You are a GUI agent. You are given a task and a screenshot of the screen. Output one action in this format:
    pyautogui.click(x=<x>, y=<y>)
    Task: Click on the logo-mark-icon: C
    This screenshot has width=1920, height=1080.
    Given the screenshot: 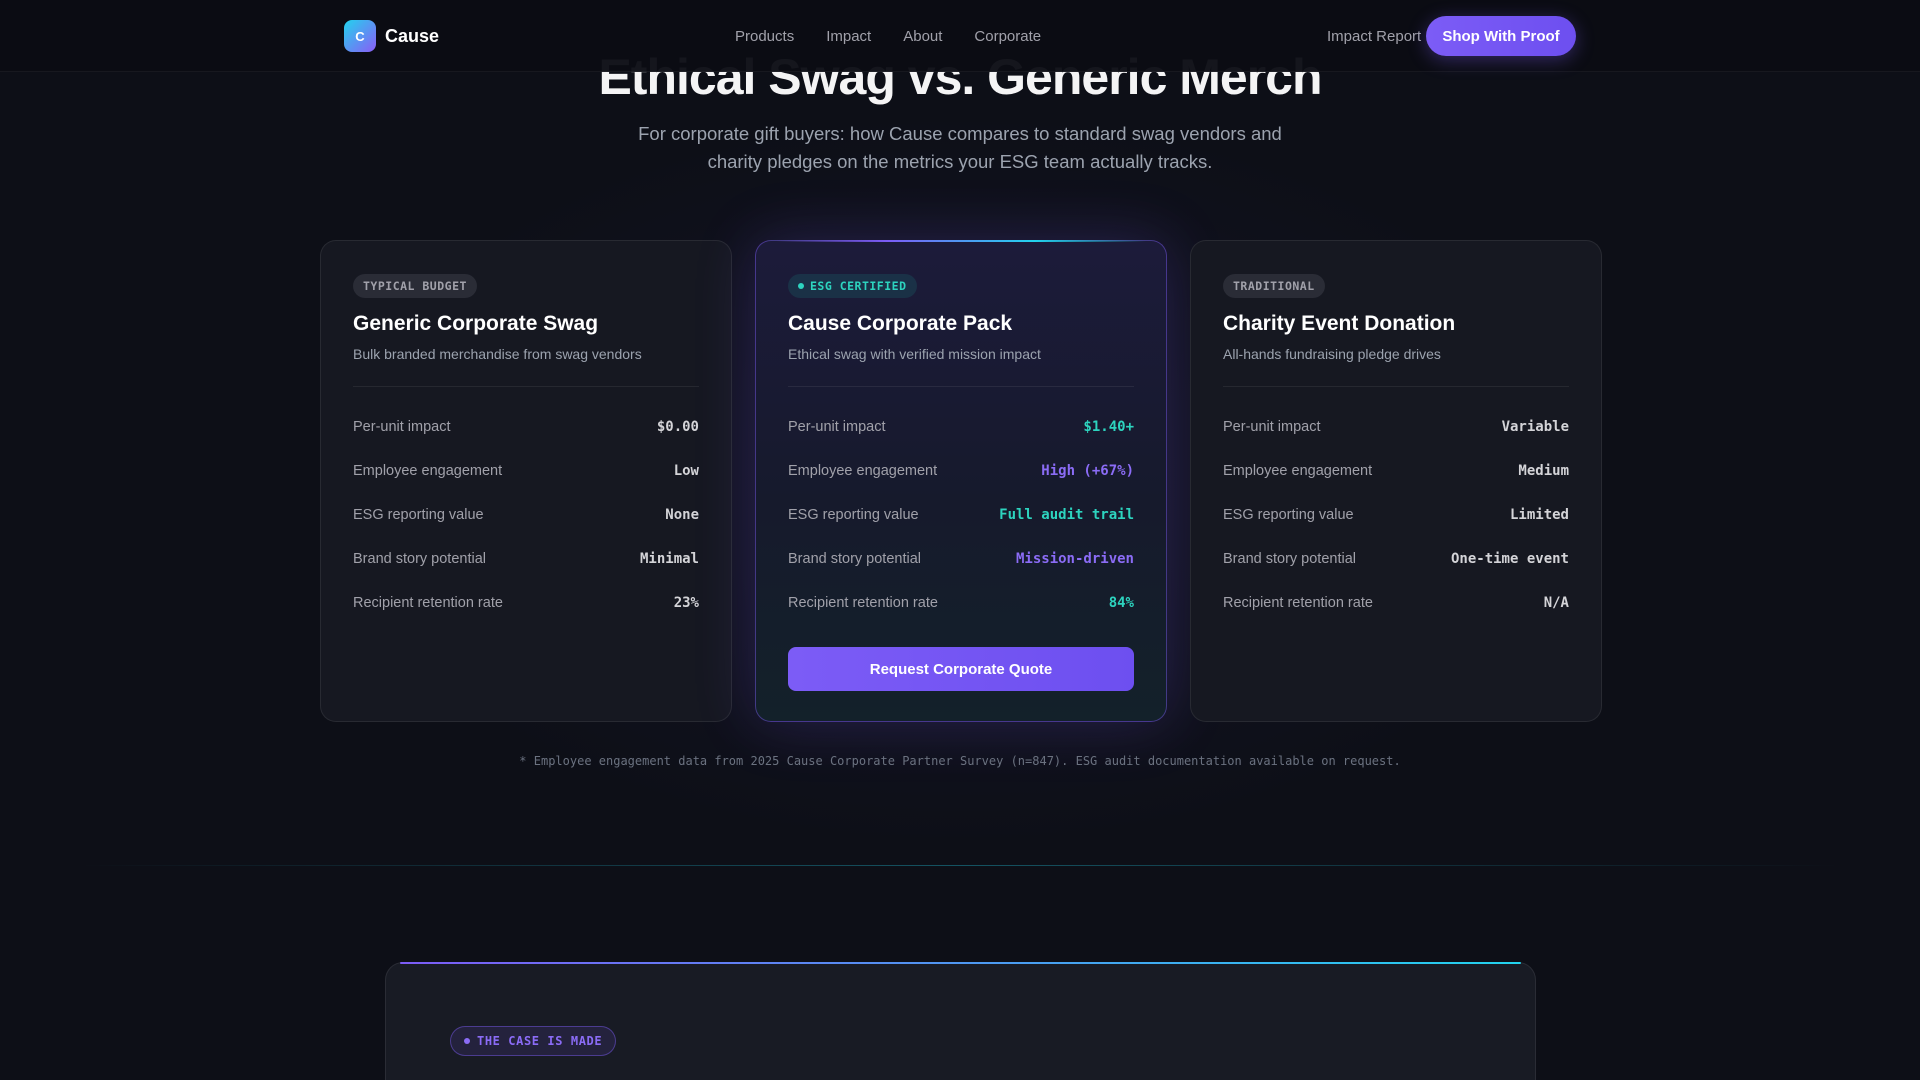 What is the action you would take?
    pyautogui.click(x=360, y=36)
    